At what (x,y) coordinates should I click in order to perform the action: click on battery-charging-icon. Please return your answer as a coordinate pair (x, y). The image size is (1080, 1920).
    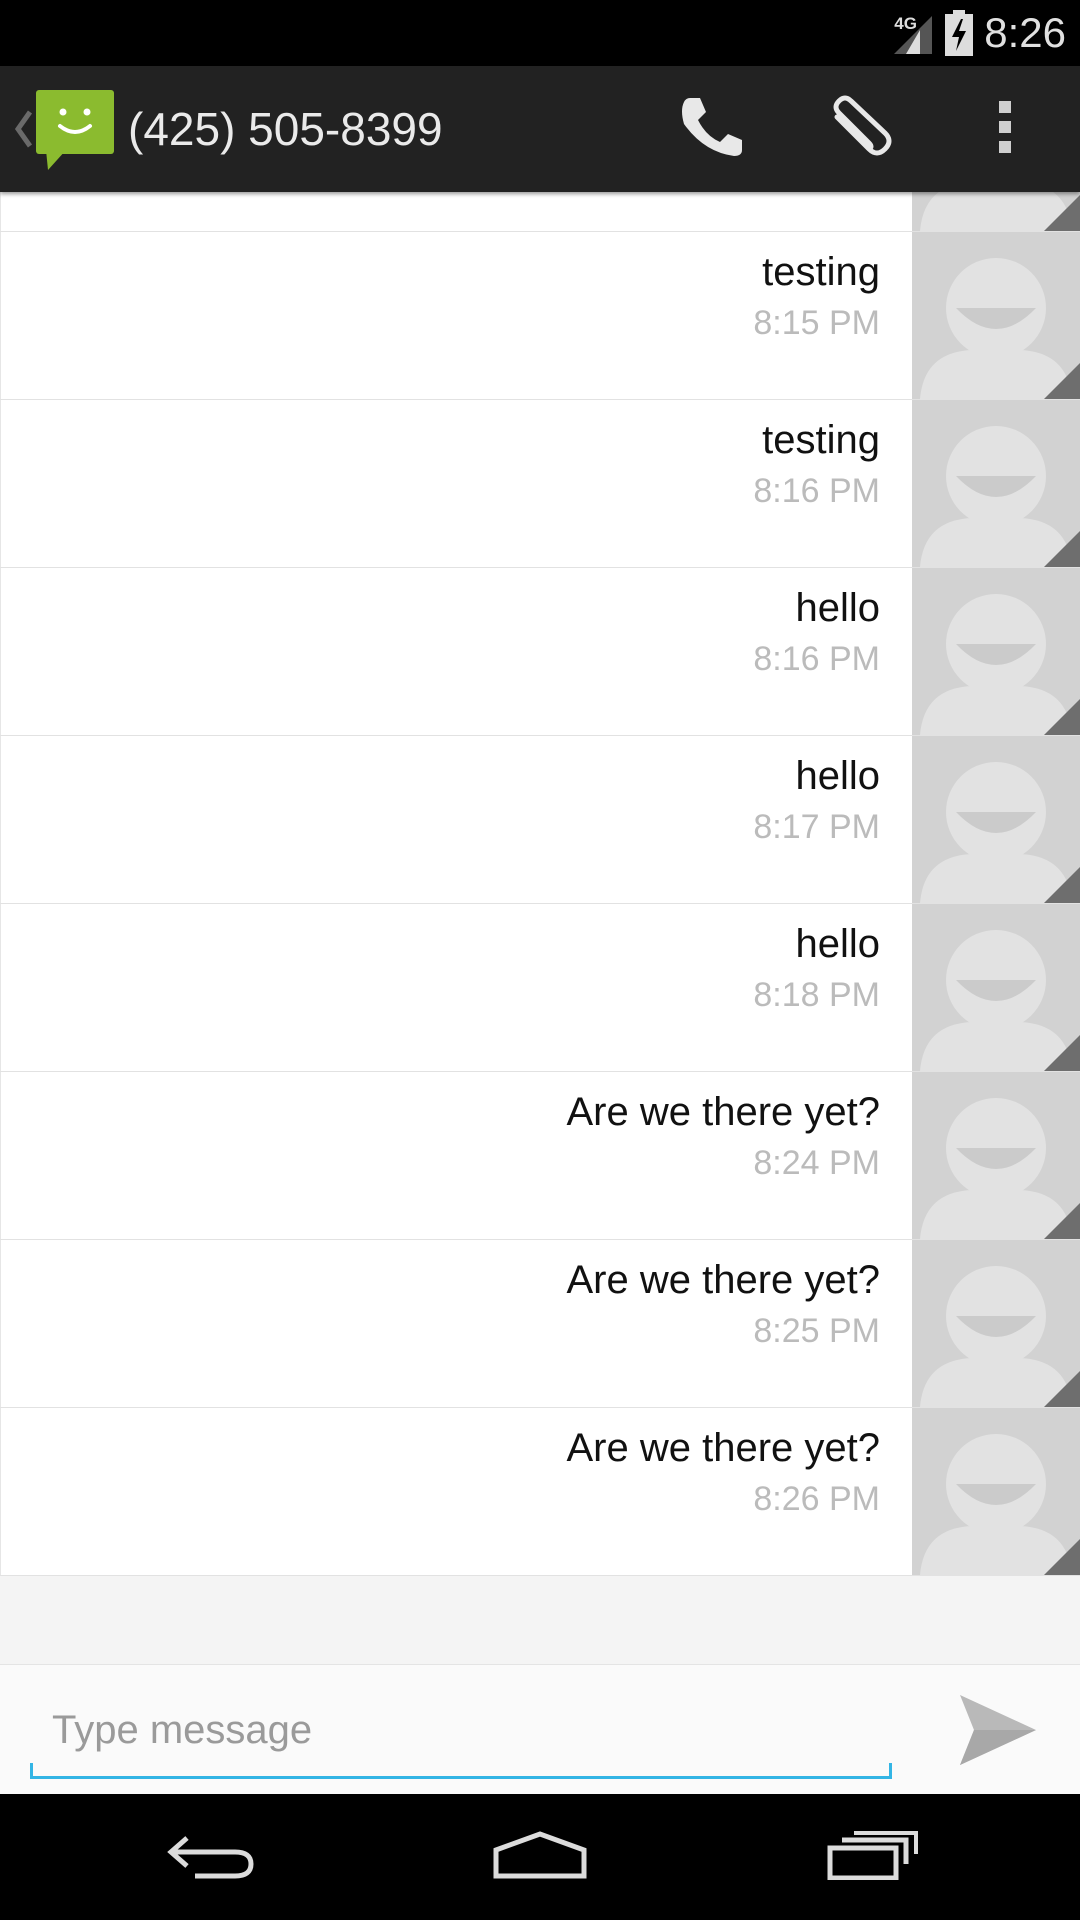
    Looking at the image, I should click on (959, 33).